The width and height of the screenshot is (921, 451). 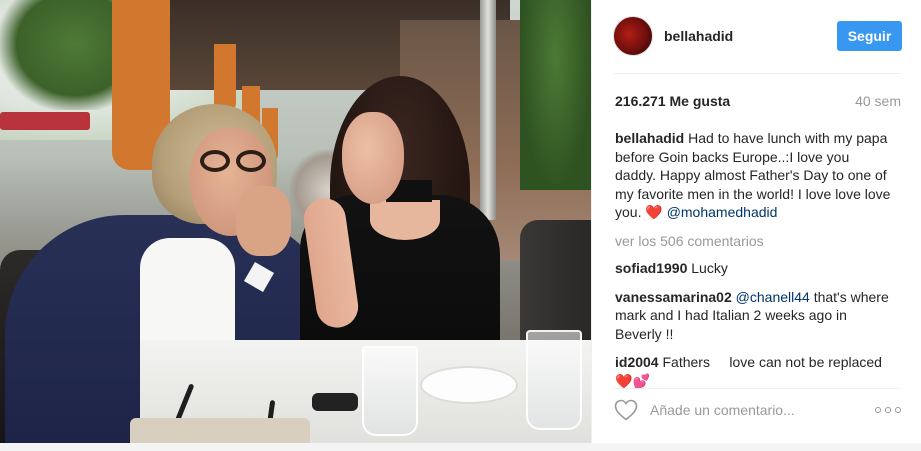 What do you see at coordinates (709, 268) in the screenshot?
I see `comment-text: Lucky` at bounding box center [709, 268].